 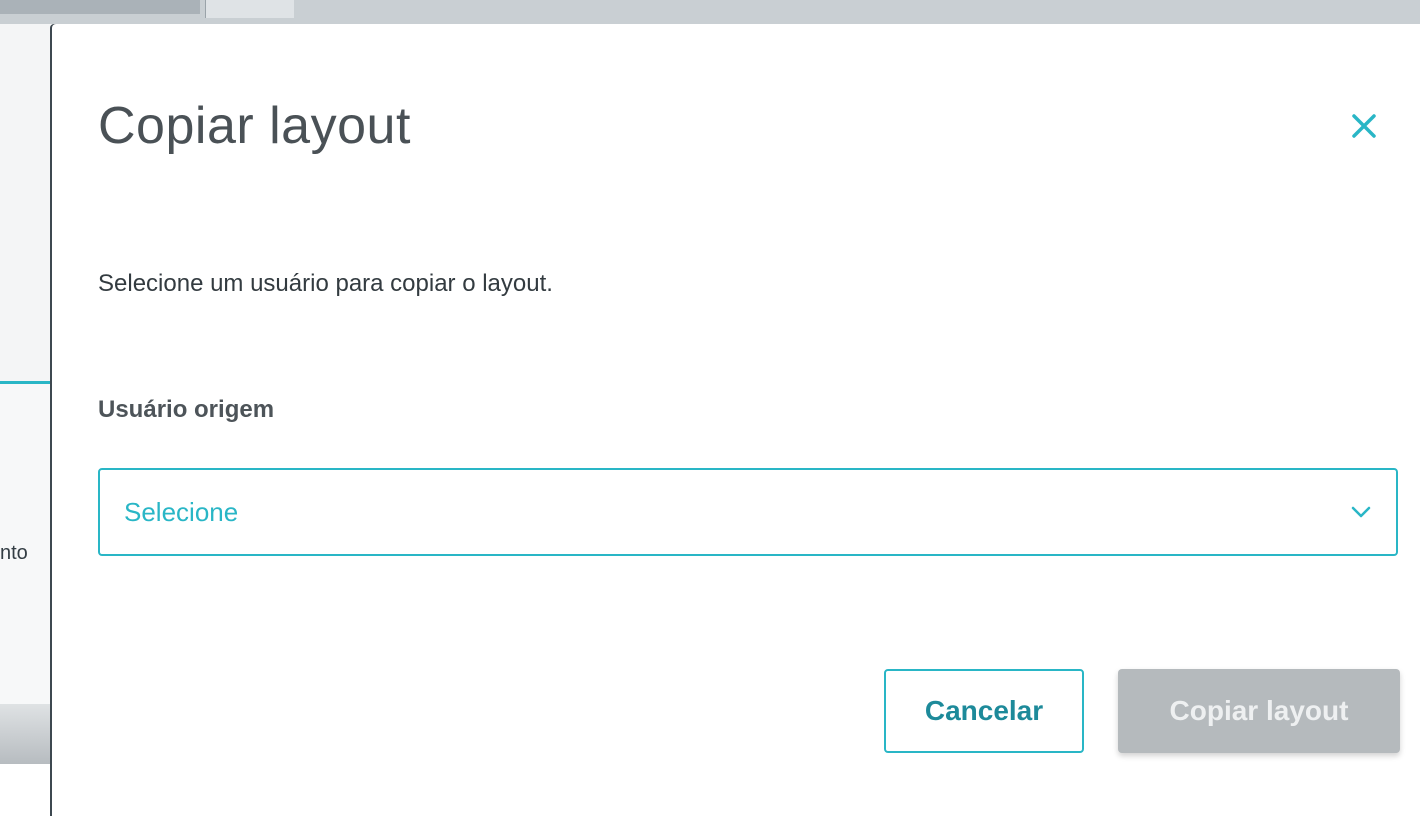 I want to click on close-icon, so click(x=1364, y=126).